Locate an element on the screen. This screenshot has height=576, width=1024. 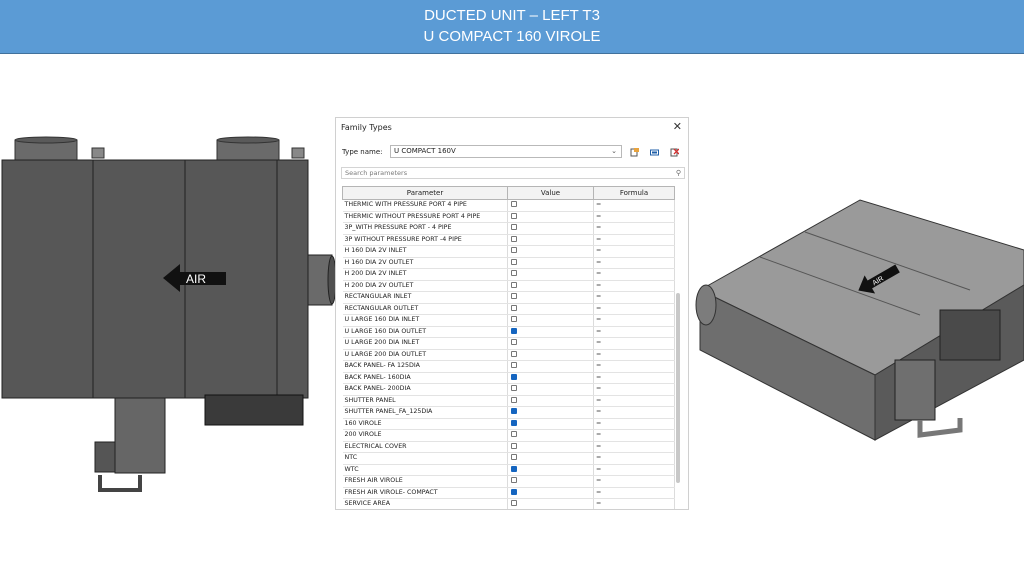
table-row: H 160 DIA 2V INLET = is located at coordinates (508, 251).